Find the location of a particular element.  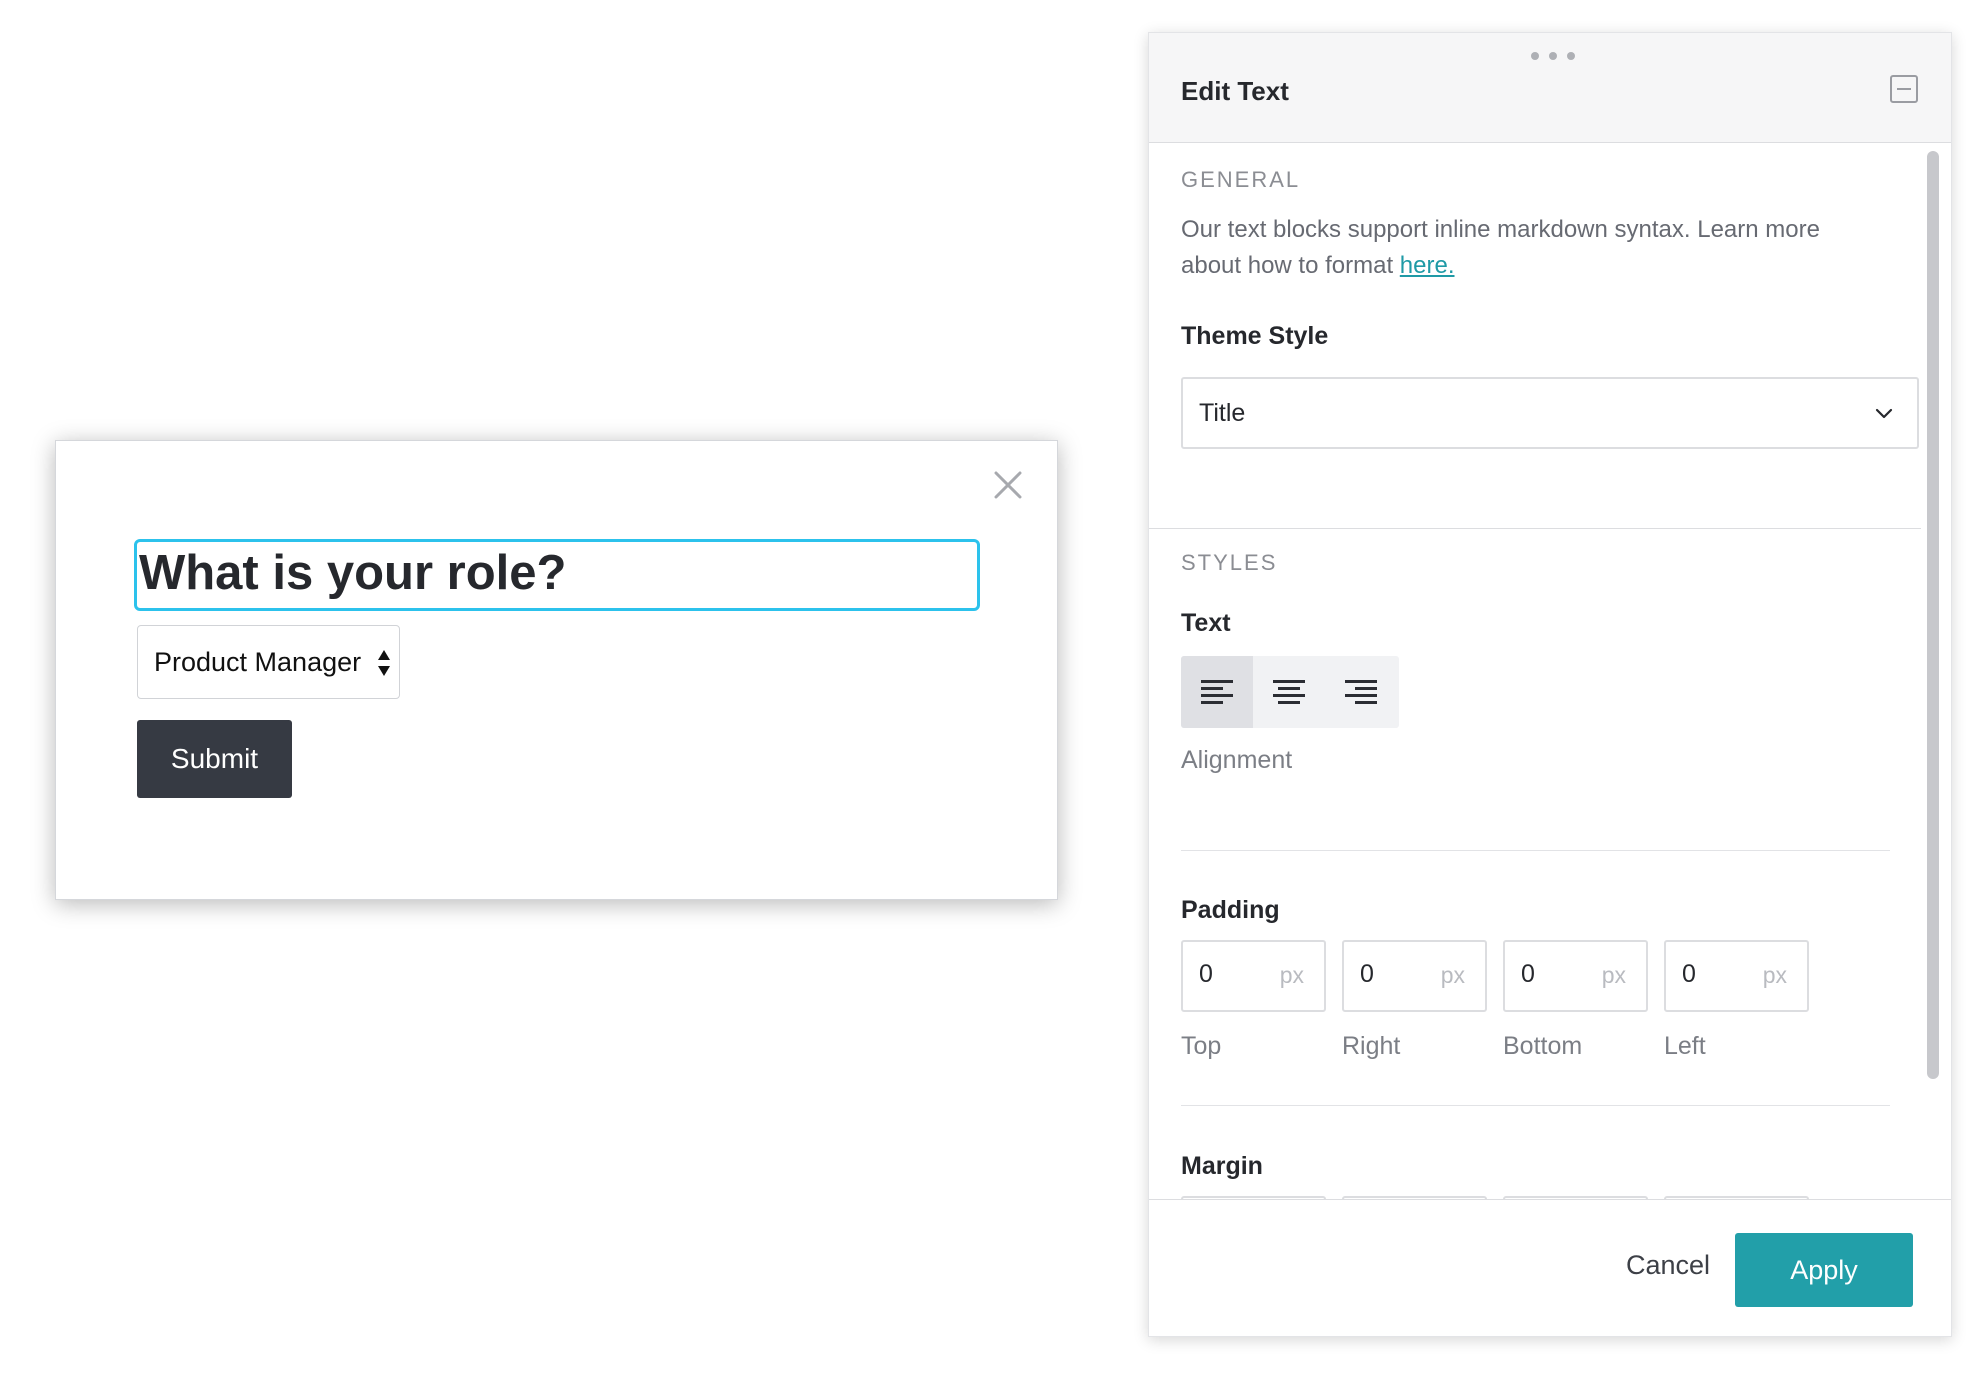

text-style-label: Text is located at coordinates (1206, 623).